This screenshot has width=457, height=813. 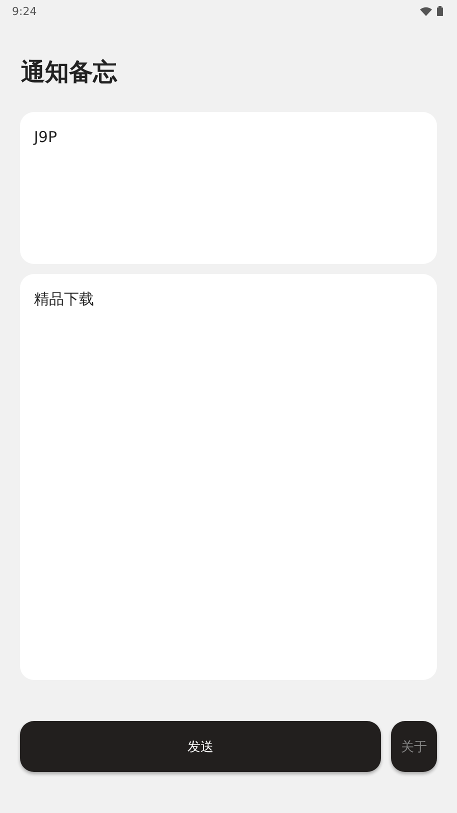 What do you see at coordinates (426, 11) in the screenshot?
I see `wifi-icon` at bounding box center [426, 11].